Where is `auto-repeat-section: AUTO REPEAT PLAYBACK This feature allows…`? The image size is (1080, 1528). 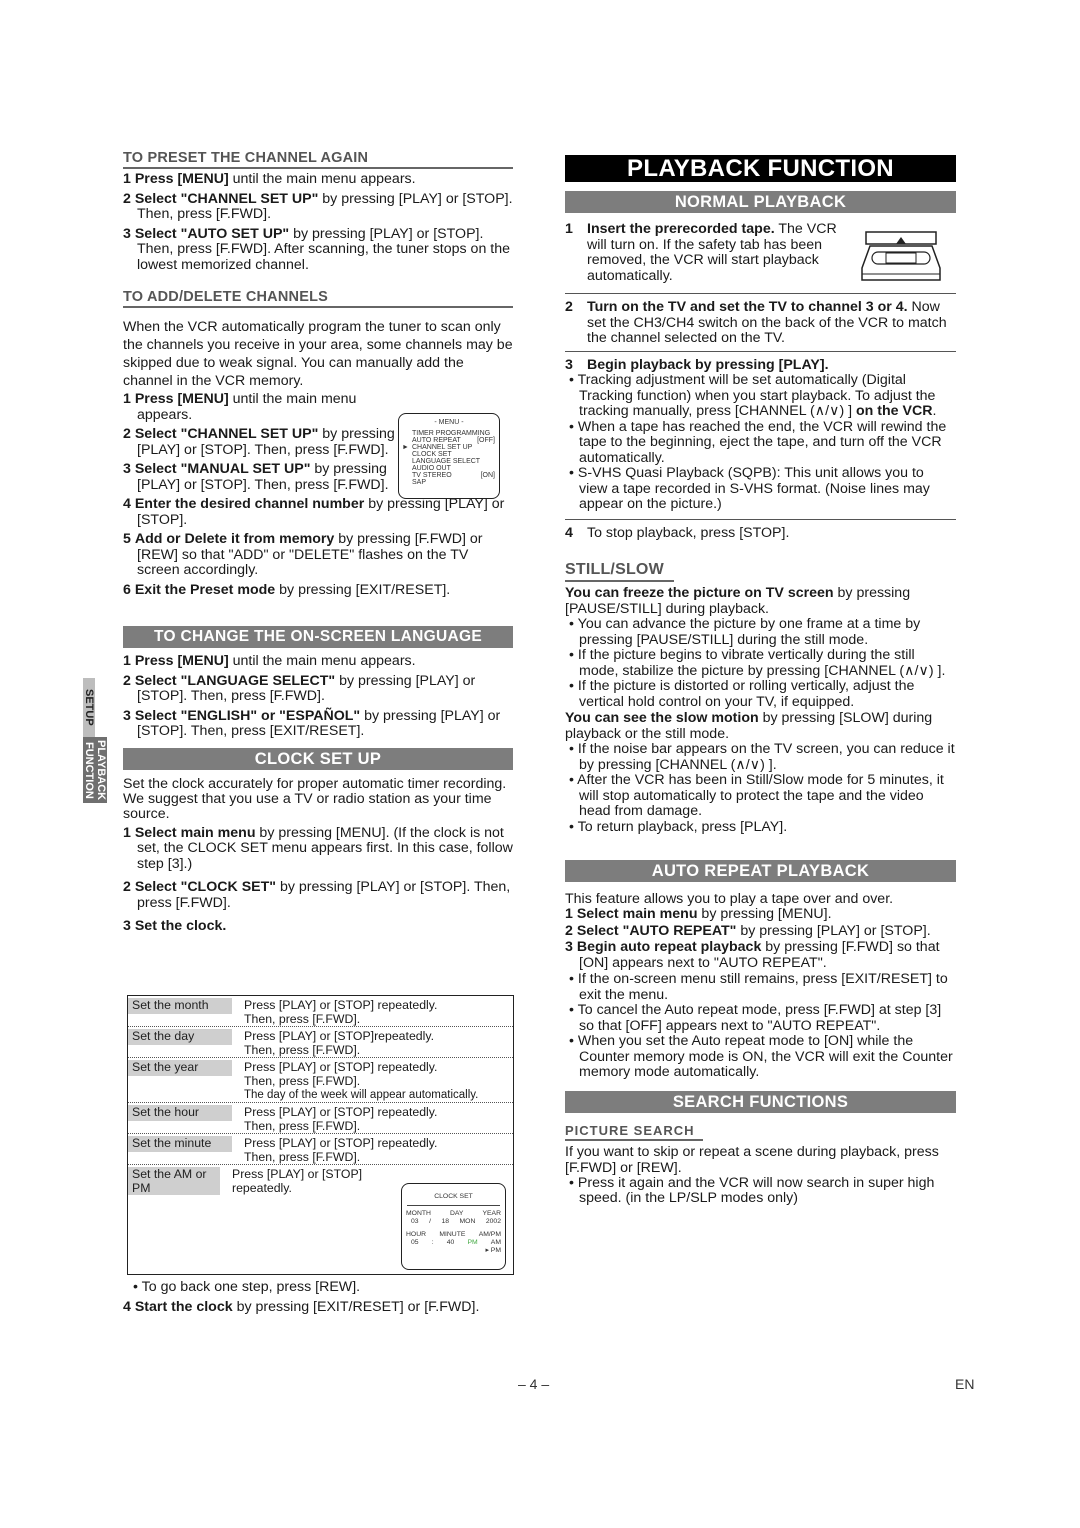
auto-repeat-section: AUTO REPEAT PLAYBACK This feature allows… is located at coordinates (760, 970).